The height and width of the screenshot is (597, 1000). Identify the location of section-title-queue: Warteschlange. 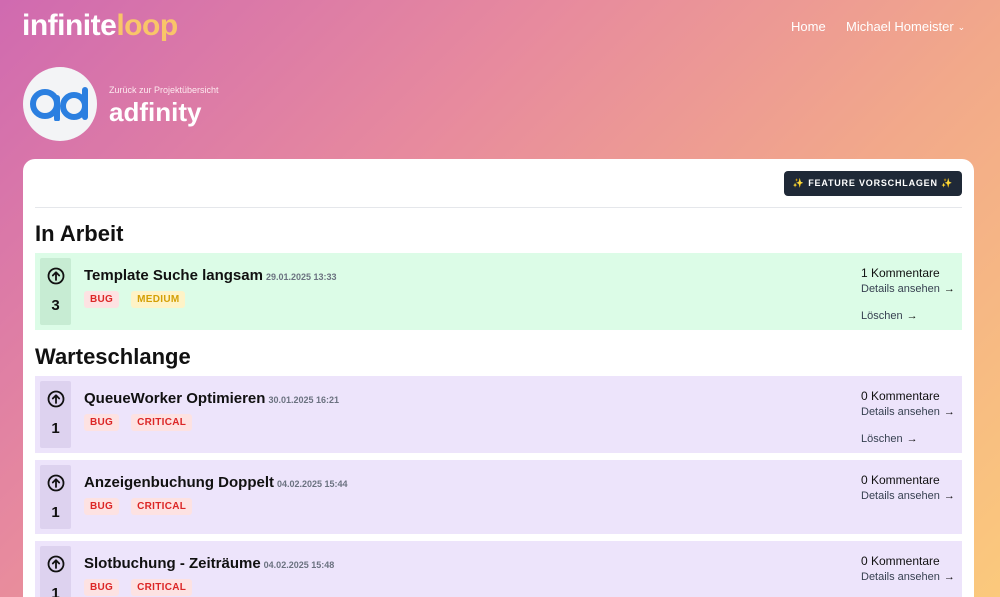
(113, 356).